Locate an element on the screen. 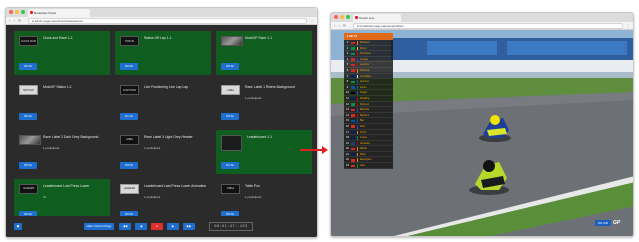 The width and height of the screenshot is (639, 242). flow-arrow-line is located at coordinates (312, 150).